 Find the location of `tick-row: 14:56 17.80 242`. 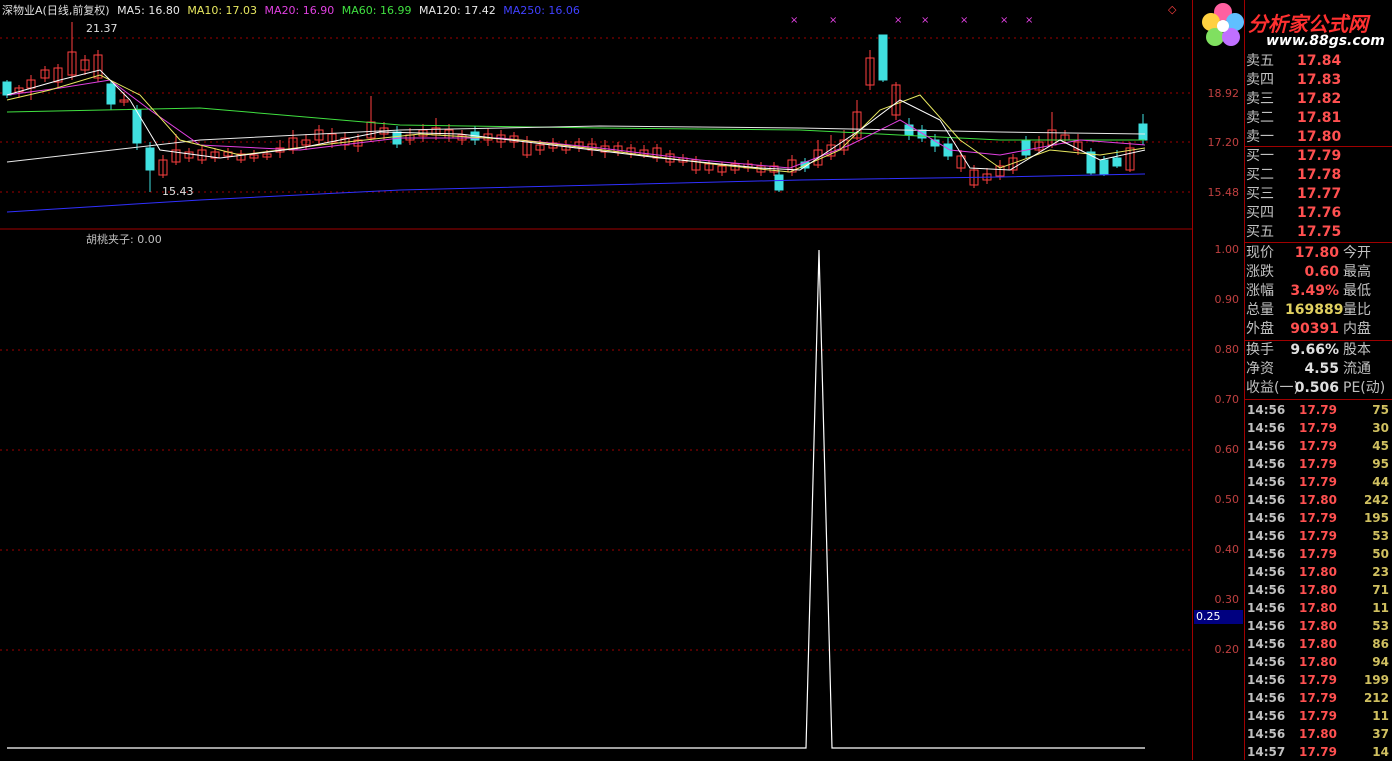

tick-row: 14:56 17.80 242 is located at coordinates (1318, 500).